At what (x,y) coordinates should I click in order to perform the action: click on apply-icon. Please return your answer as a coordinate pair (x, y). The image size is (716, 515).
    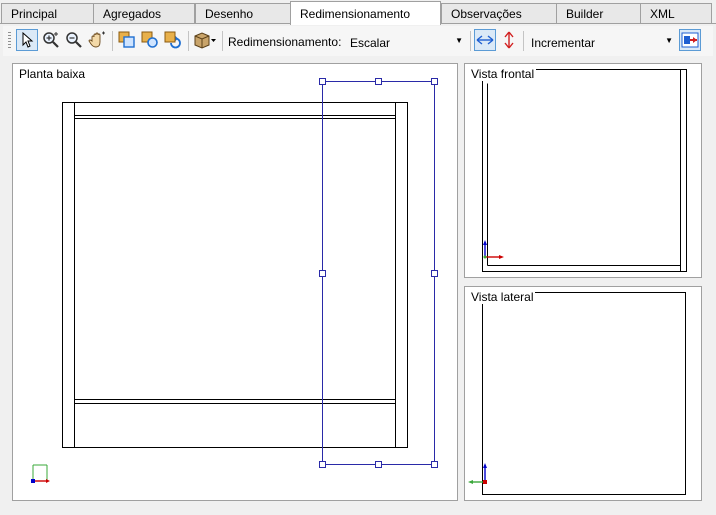
    Looking at the image, I should click on (690, 40).